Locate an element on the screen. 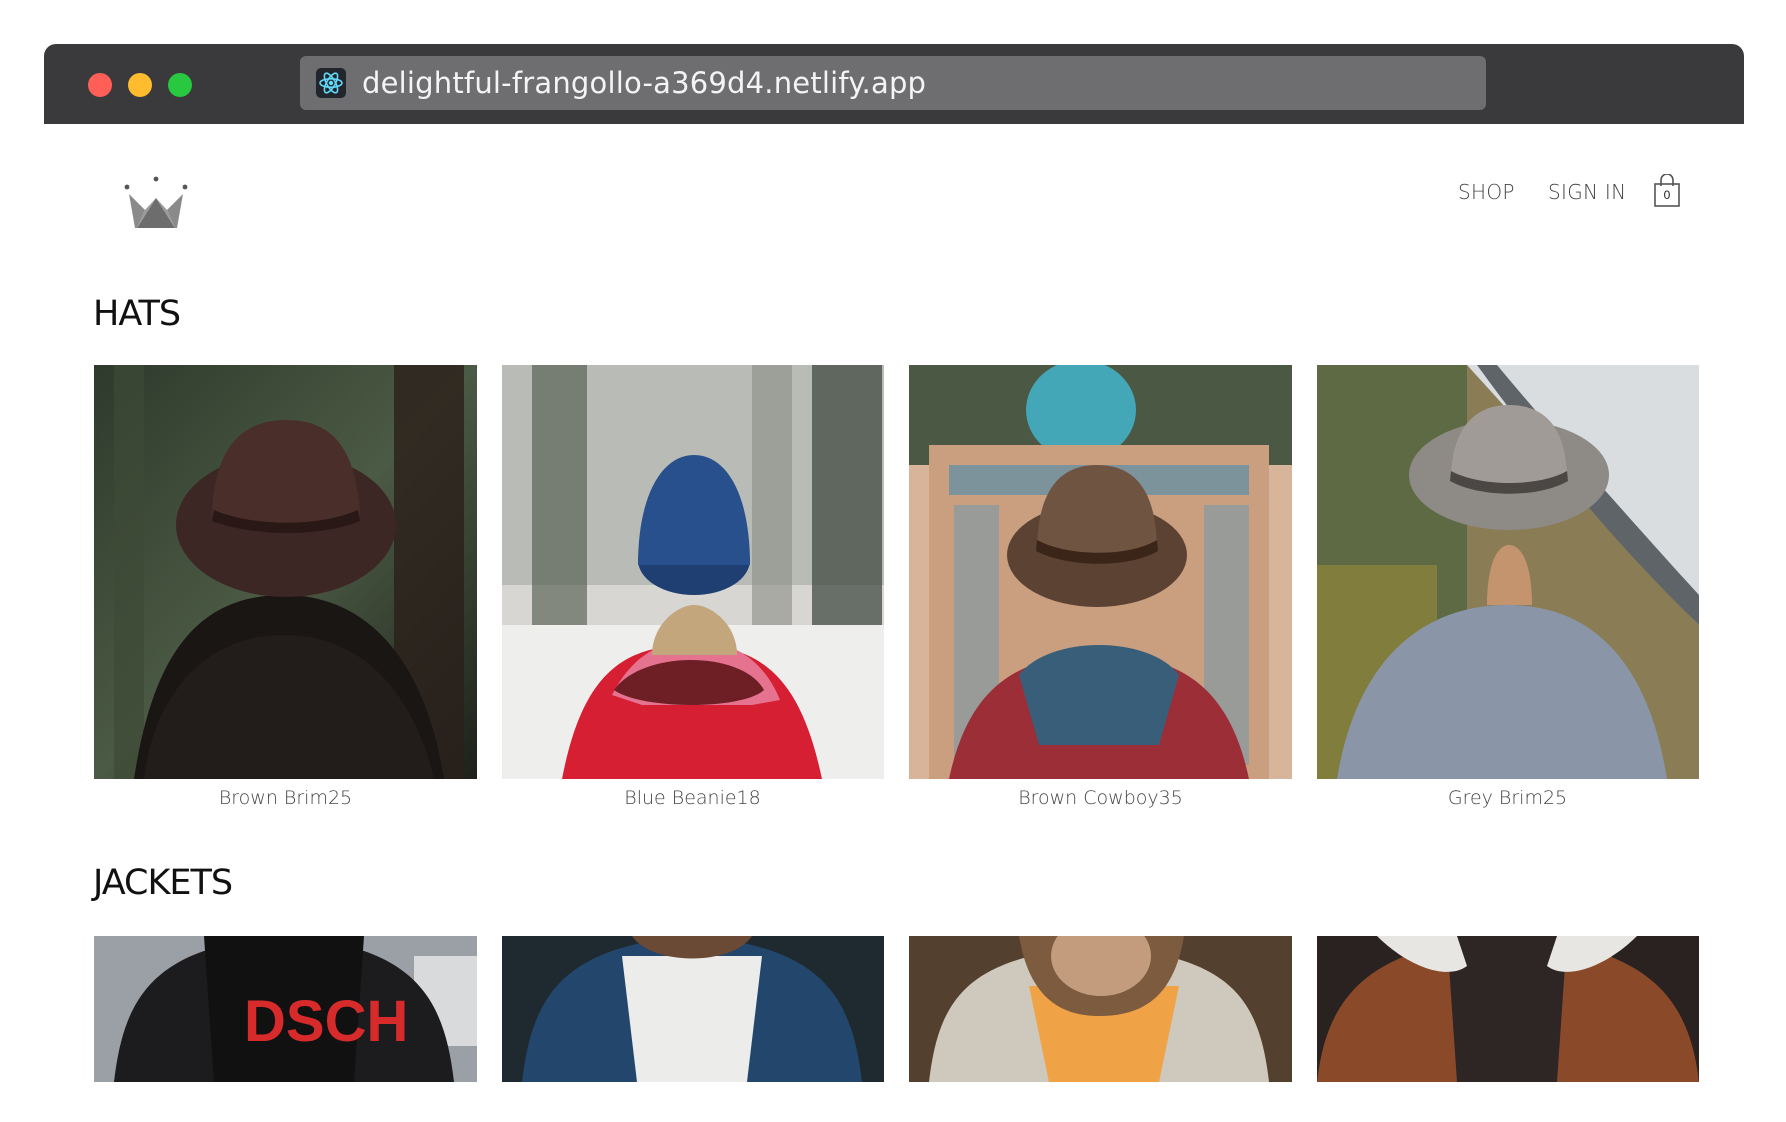 Image resolution: width=1786 pixels, height=1122 pixels. hat-item-grey-brim is located at coordinates (1508, 572).